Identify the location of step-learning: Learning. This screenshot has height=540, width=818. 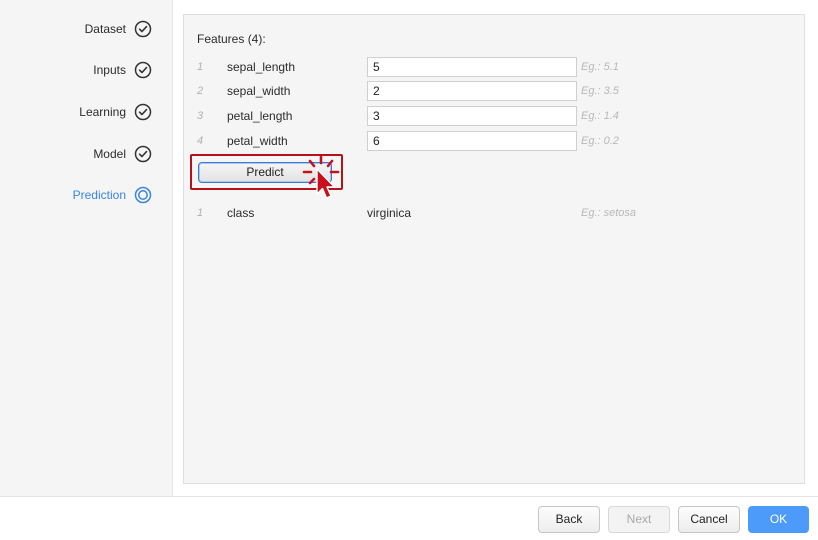
(115, 112).